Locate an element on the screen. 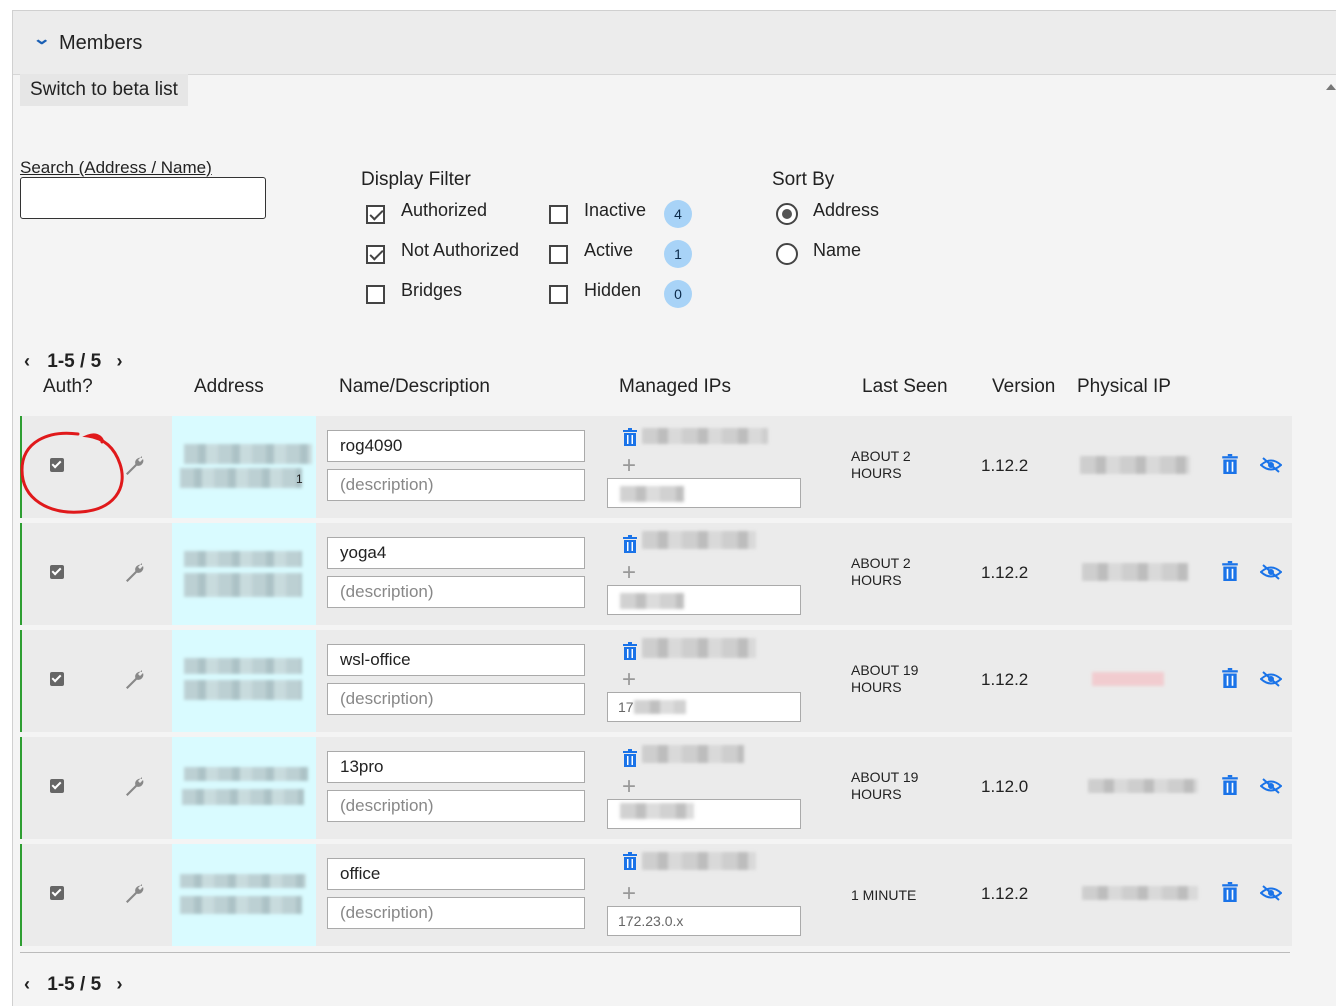  sort-by-title: Sort By is located at coordinates (803, 179).